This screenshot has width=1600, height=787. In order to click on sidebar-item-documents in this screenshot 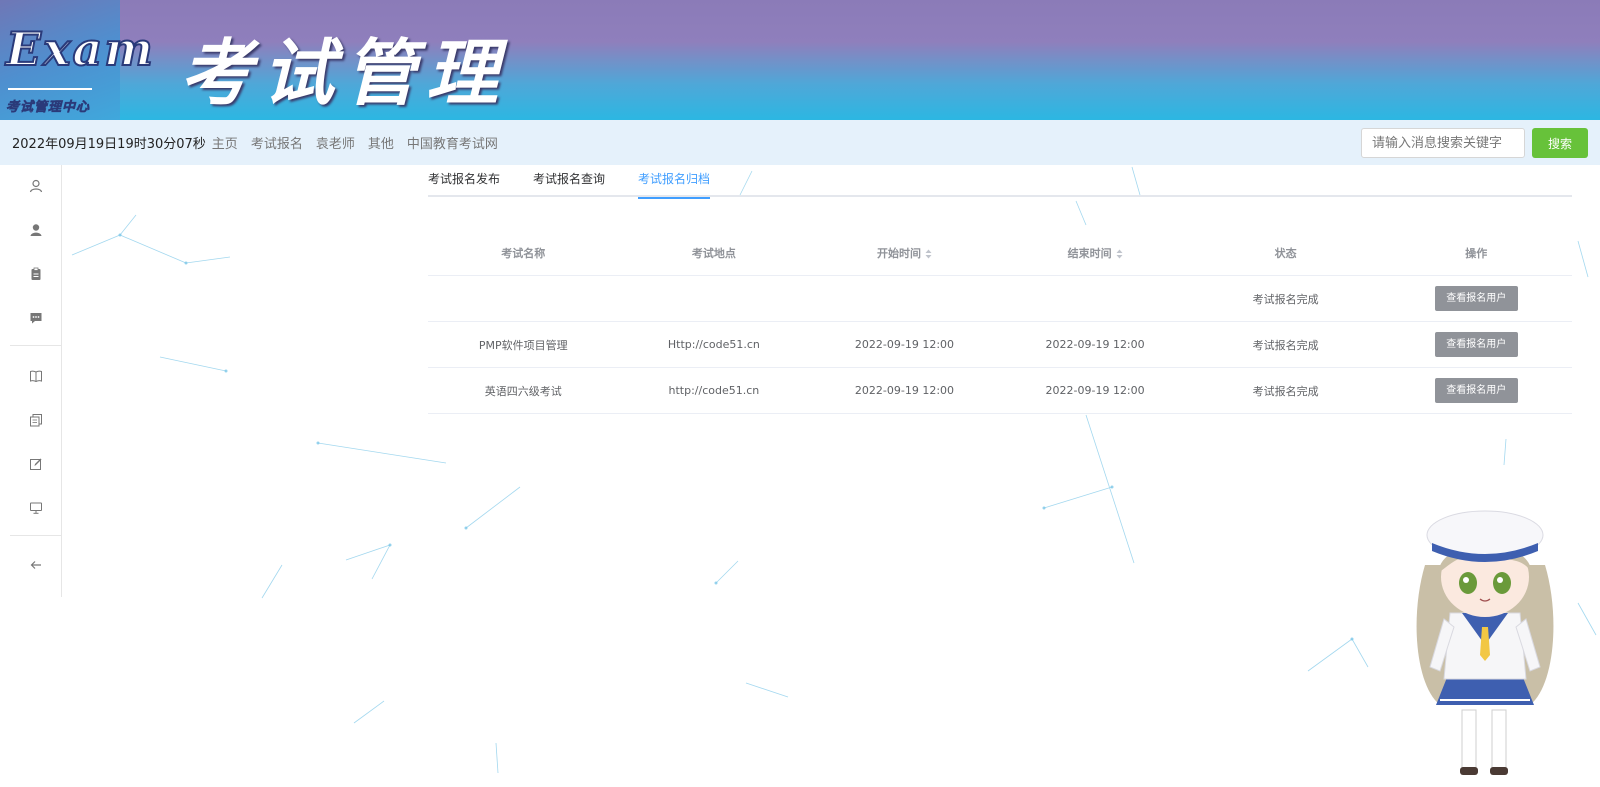, I will do `click(36, 420)`.